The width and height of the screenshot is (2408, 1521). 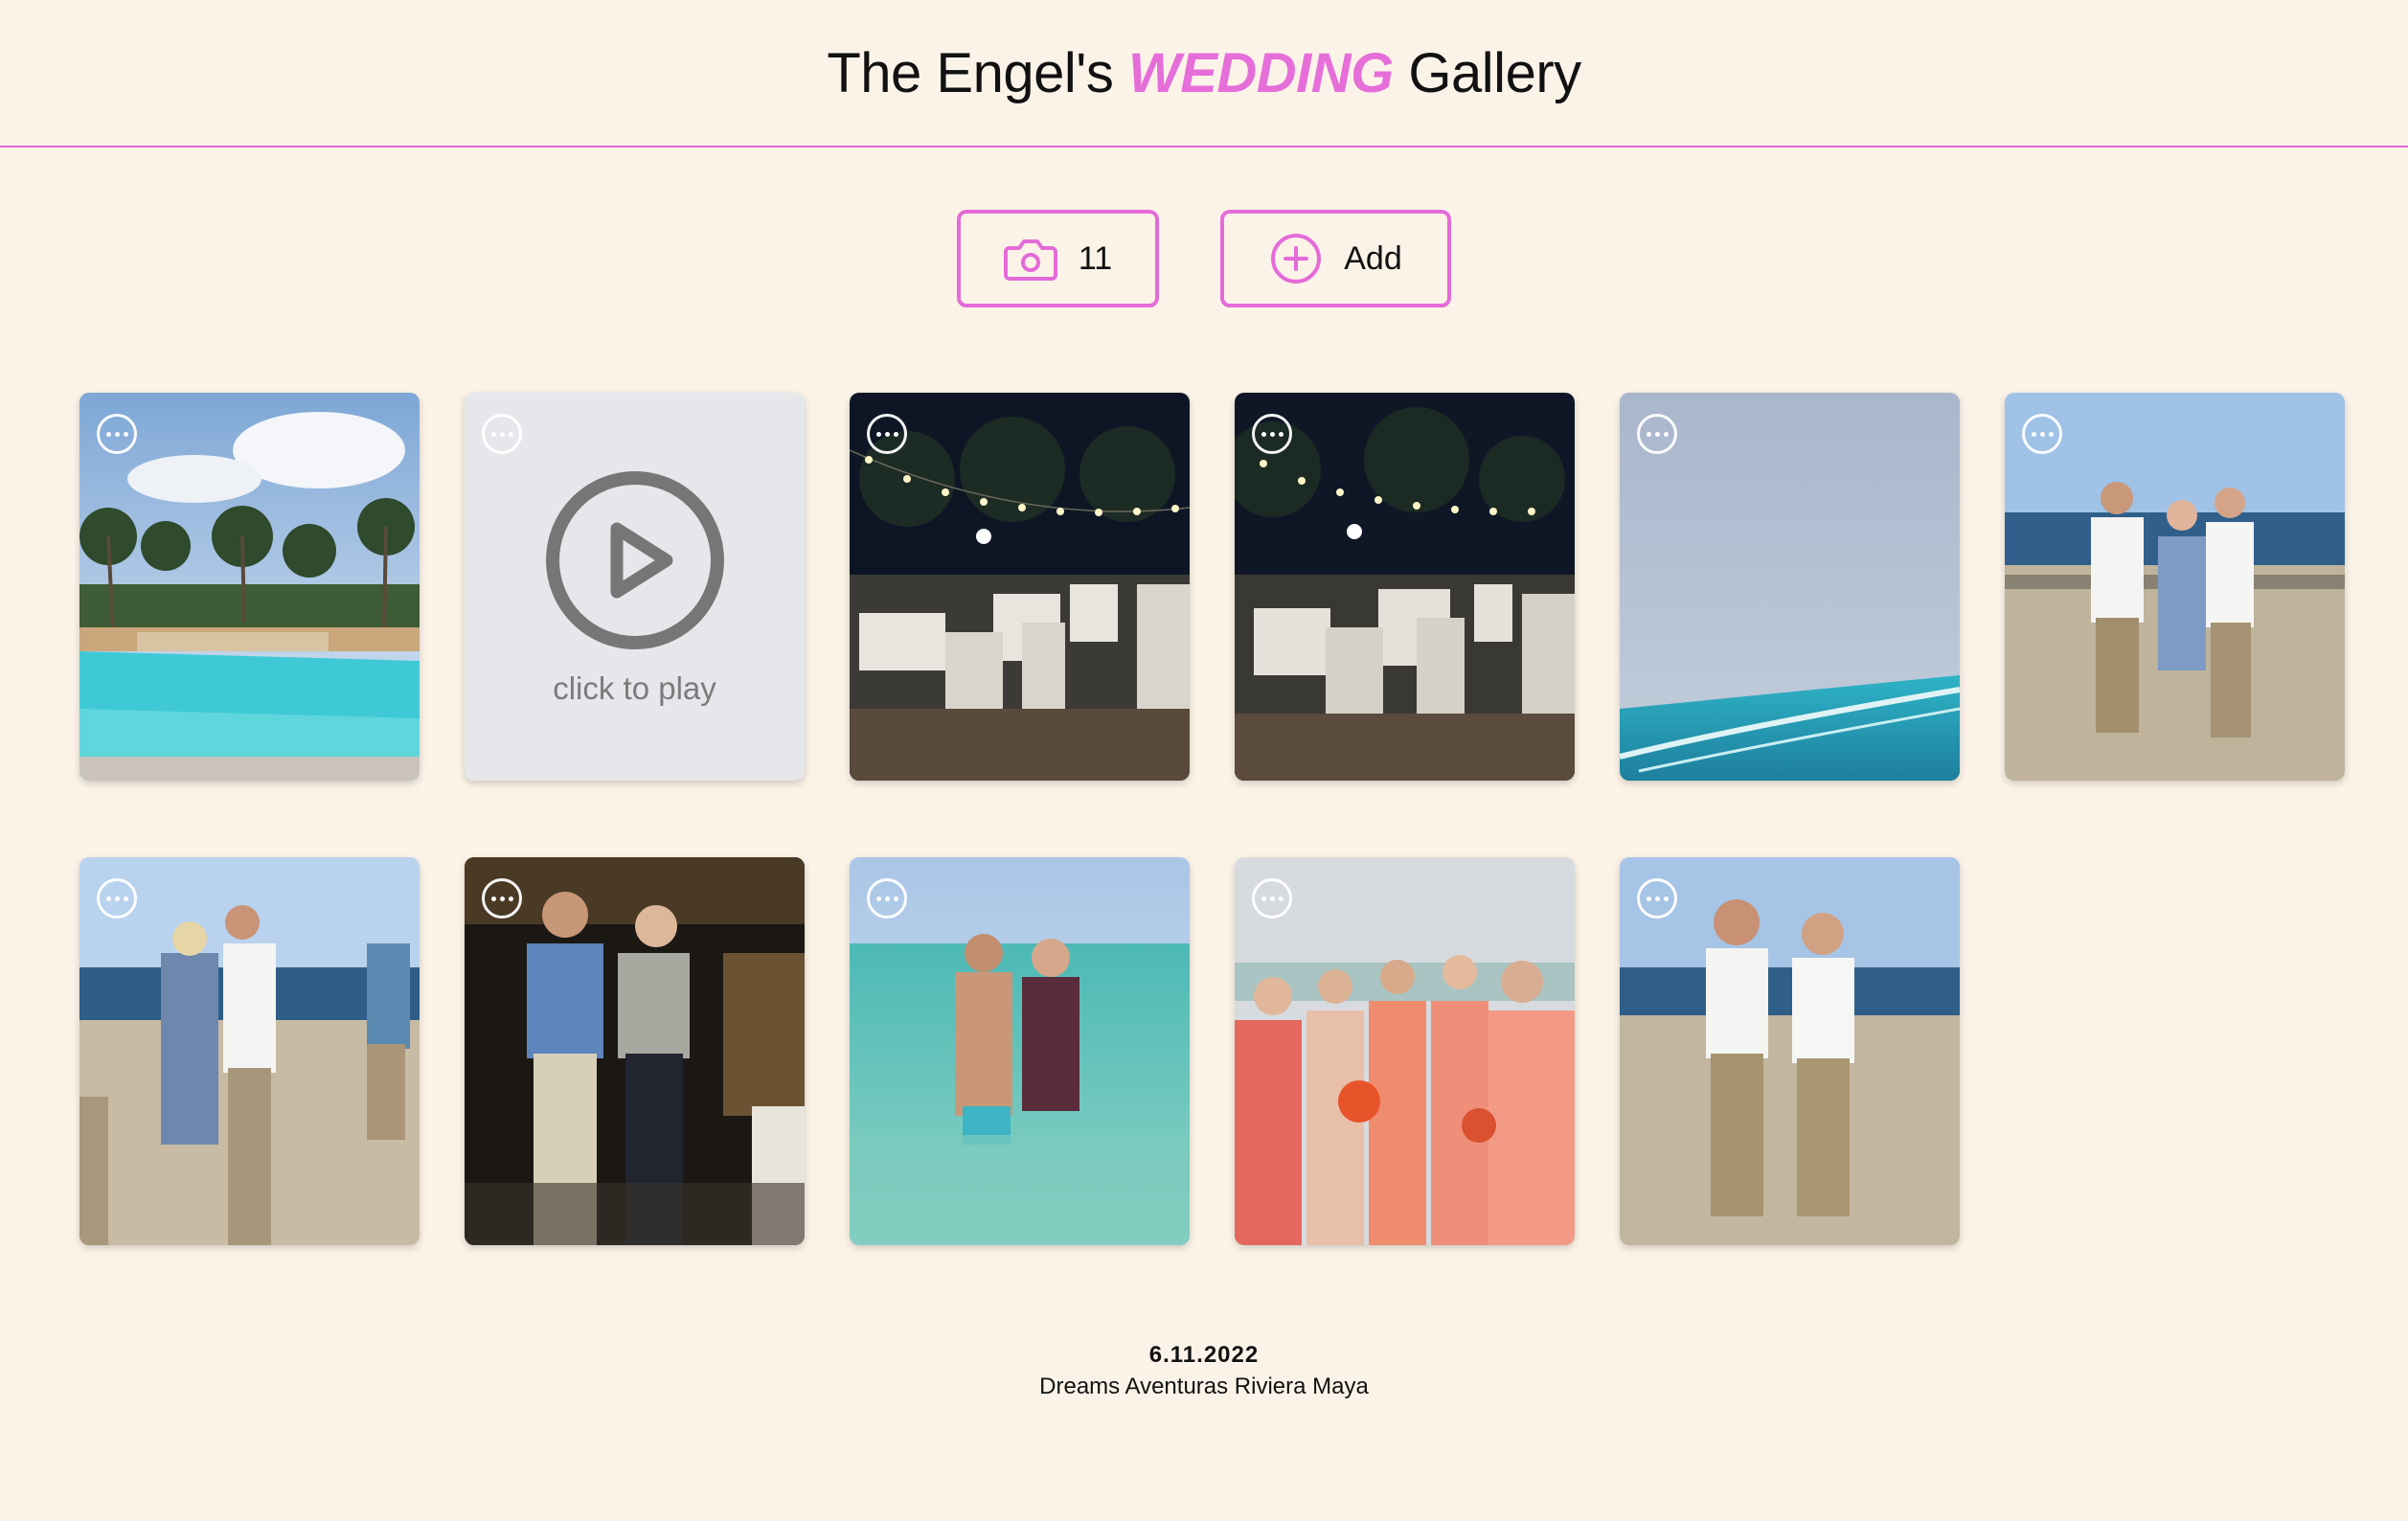 I want to click on toolbar: 11 Add, so click(x=1204, y=258).